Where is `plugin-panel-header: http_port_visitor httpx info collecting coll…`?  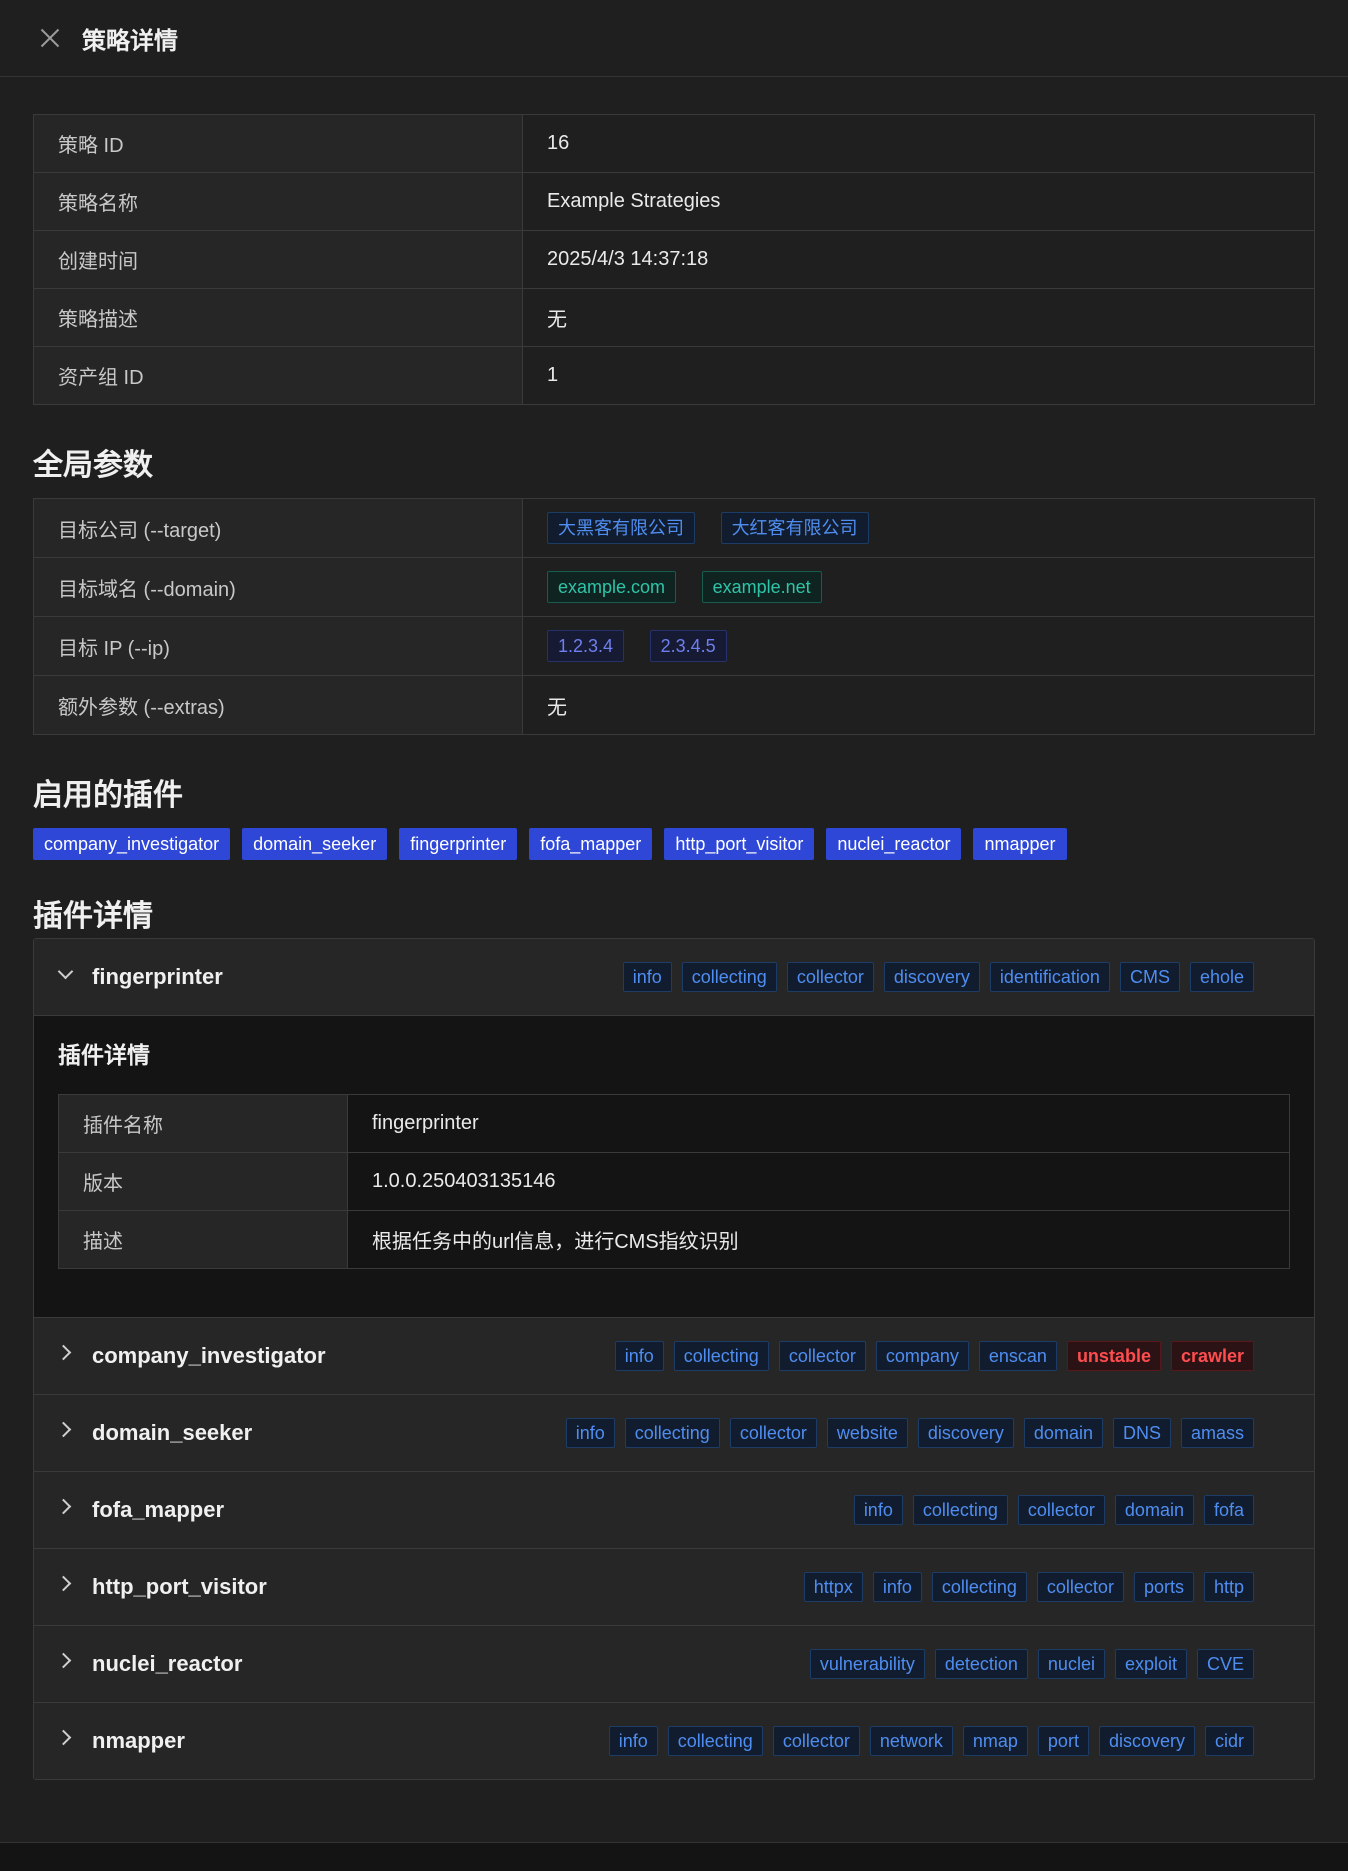 plugin-panel-header: http_port_visitor httpx info collecting coll… is located at coordinates (674, 1587).